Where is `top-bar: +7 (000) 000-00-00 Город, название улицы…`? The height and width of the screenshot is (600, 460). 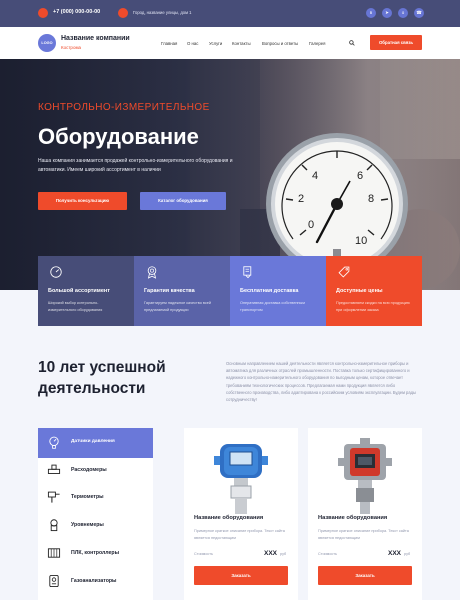 top-bar: +7 (000) 000-00-00 Город, название улицы… is located at coordinates (230, 13).